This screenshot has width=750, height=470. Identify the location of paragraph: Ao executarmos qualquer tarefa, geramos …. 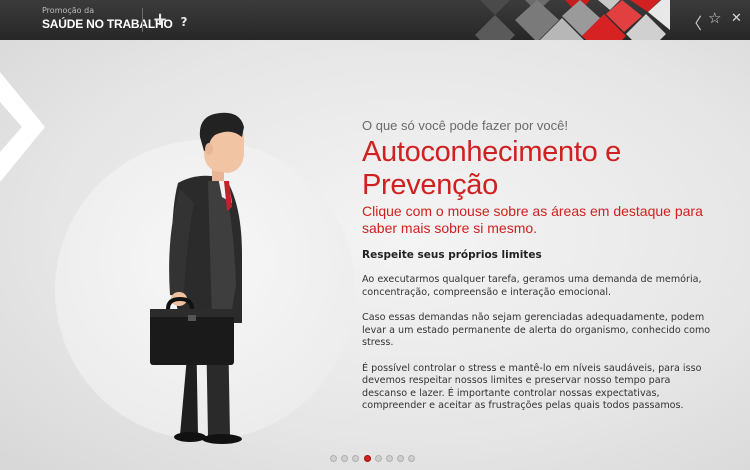
(532, 286).